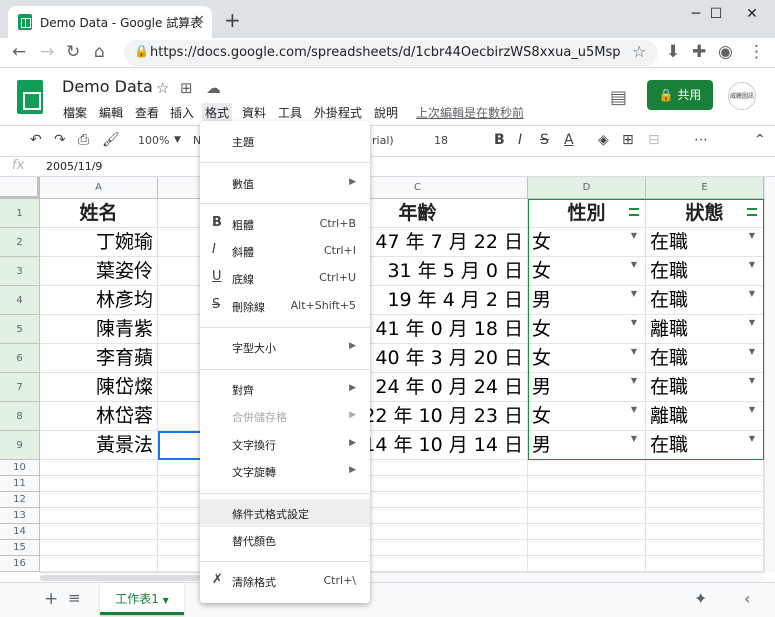 This screenshot has width=775, height=617. I want to click on move-folder-icon: ⊞, so click(186, 88).